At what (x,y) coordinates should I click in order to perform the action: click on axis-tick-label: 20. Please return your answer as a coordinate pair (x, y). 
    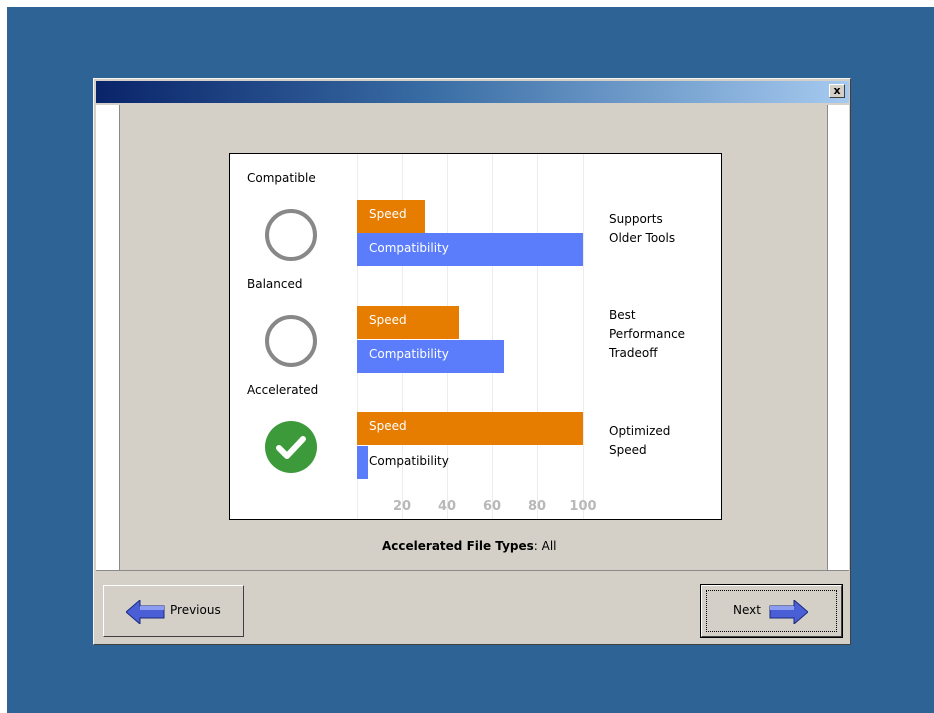
    Looking at the image, I should click on (402, 506).